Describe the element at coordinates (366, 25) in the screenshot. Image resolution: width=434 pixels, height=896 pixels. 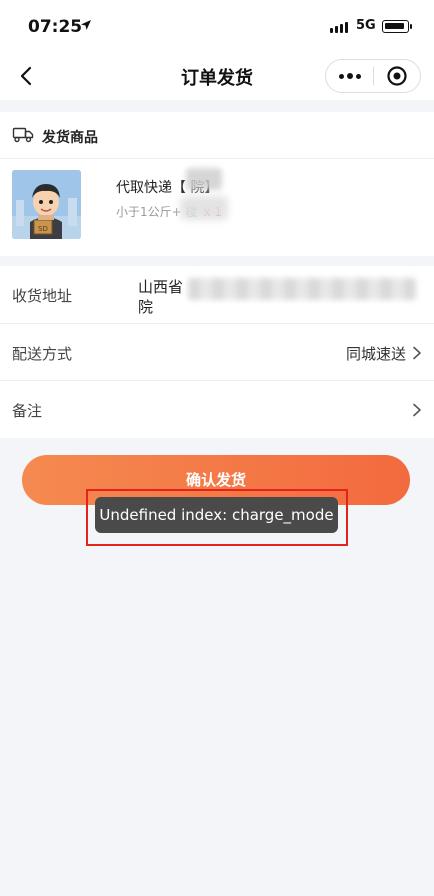
I see `network-type: 5G` at that location.